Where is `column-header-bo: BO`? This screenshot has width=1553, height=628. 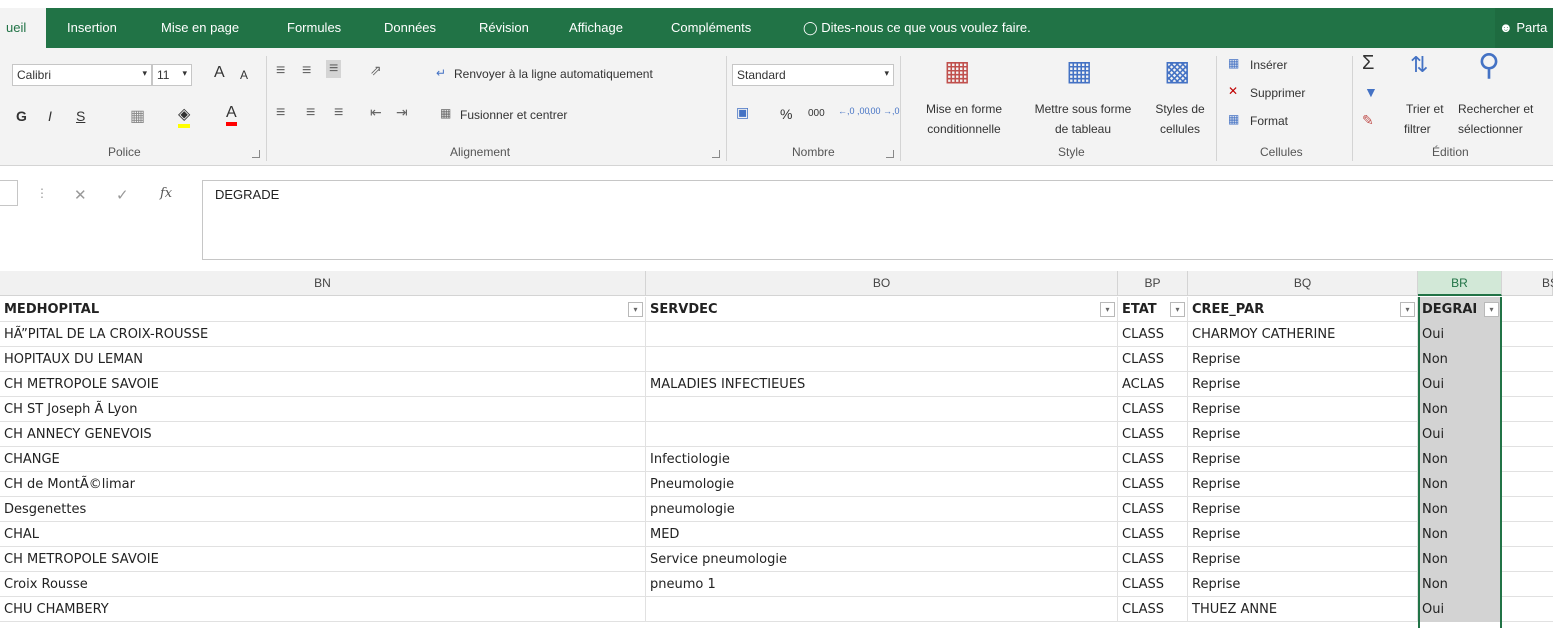 column-header-bo: BO is located at coordinates (882, 283).